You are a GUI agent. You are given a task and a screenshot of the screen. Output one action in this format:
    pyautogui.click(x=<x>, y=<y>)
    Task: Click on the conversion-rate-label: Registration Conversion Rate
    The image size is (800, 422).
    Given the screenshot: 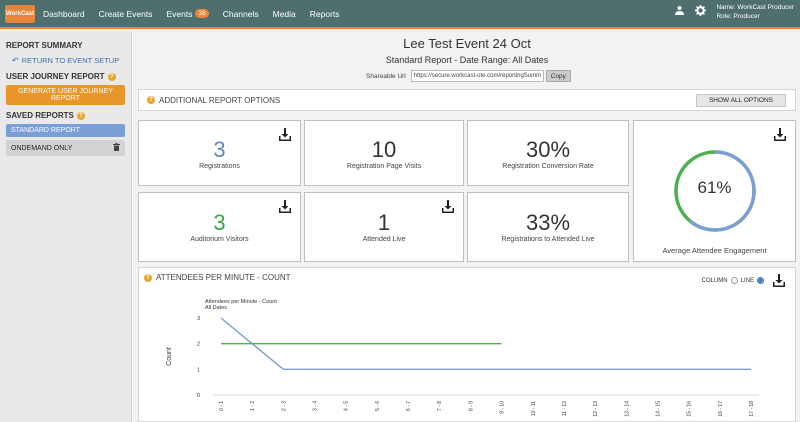 What is the action you would take?
    pyautogui.click(x=548, y=166)
    